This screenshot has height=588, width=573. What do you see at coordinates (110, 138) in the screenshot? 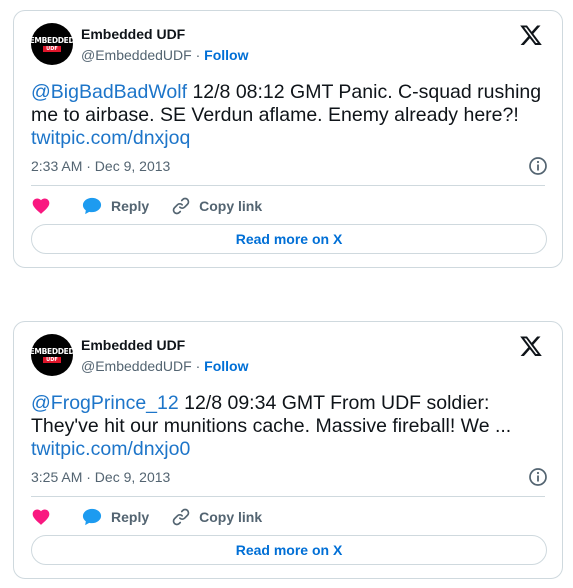
I see `media-link: twitpic.com/dnxjoq` at bounding box center [110, 138].